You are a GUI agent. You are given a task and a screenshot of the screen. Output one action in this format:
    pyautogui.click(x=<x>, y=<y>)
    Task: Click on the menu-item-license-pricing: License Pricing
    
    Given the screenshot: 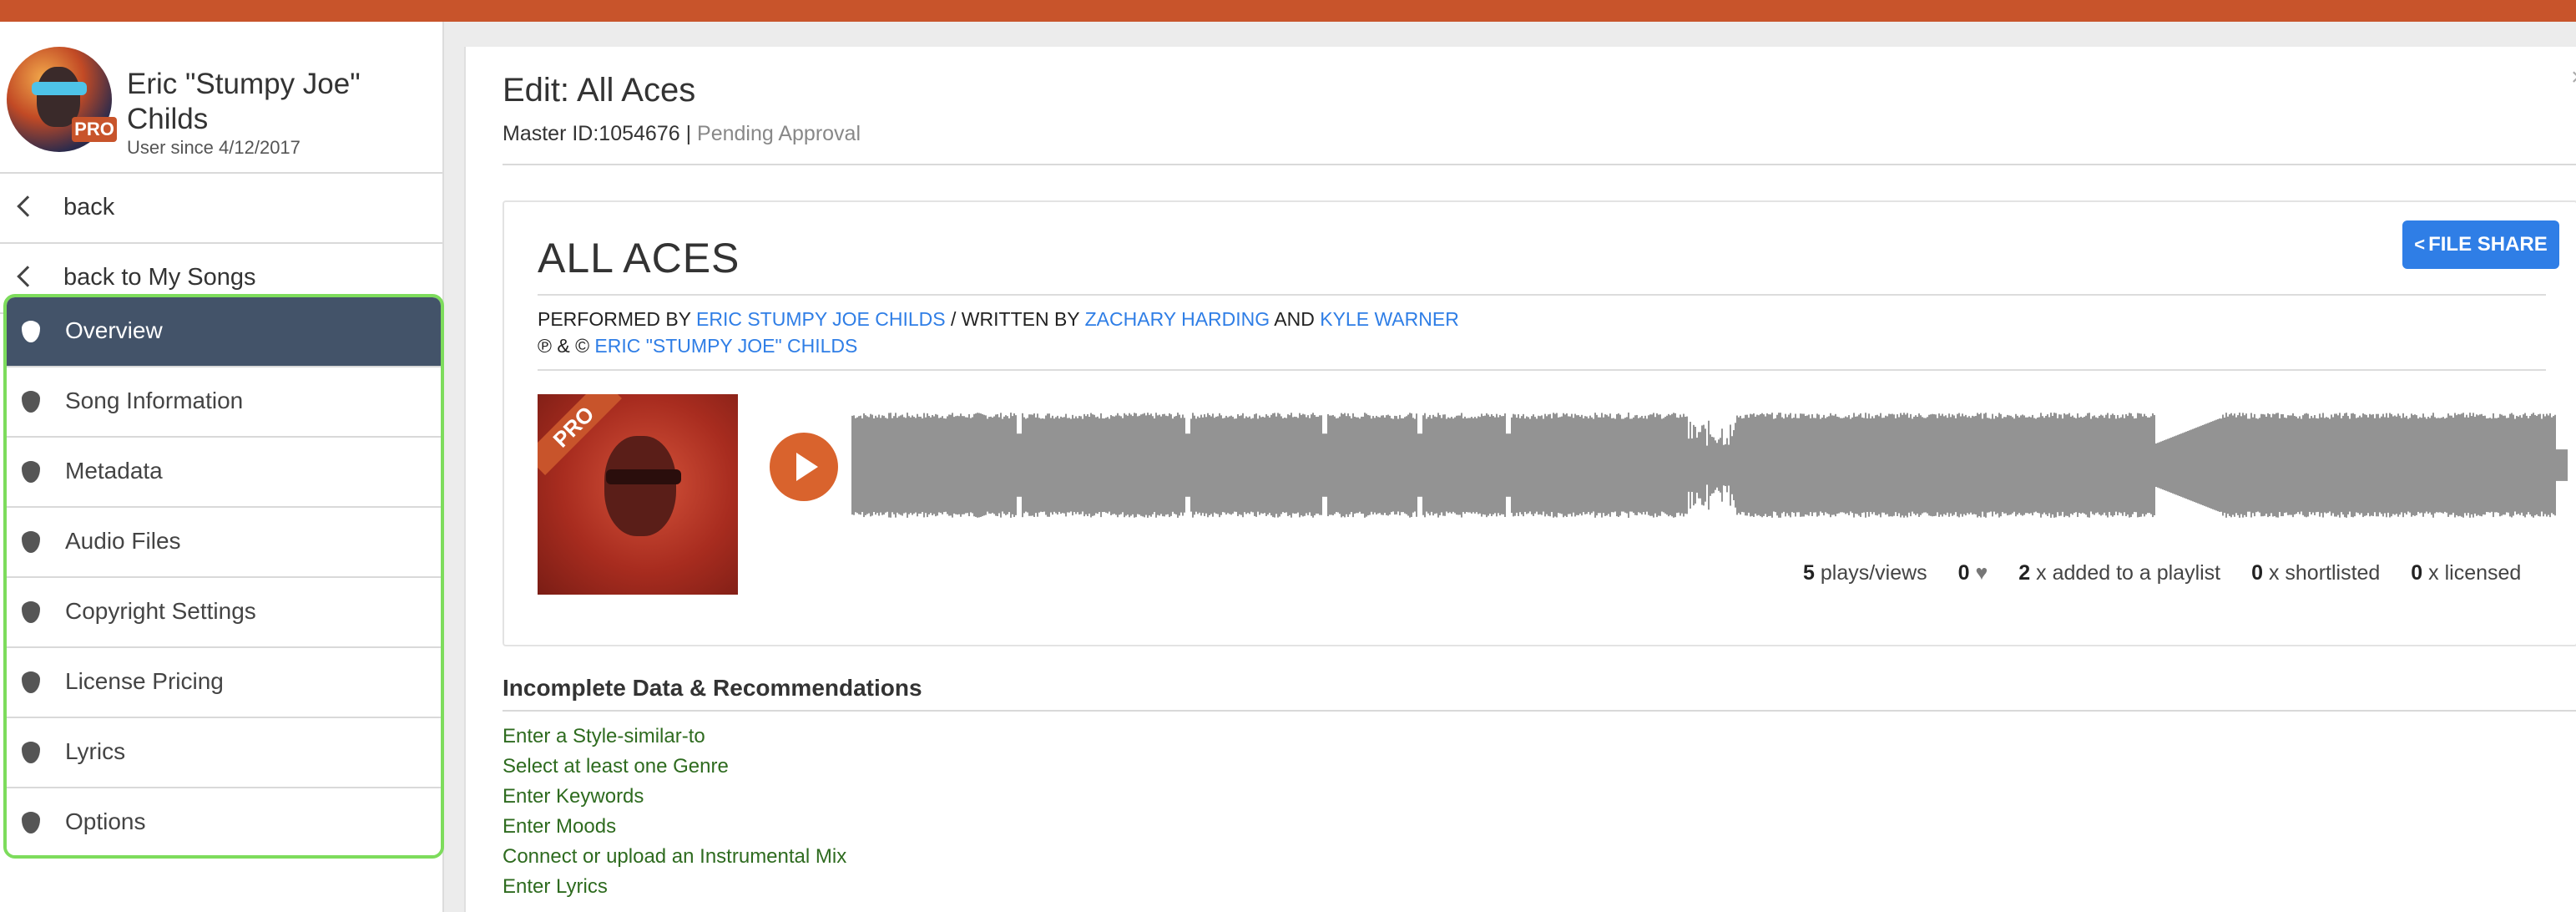 What is the action you would take?
    pyautogui.click(x=224, y=683)
    